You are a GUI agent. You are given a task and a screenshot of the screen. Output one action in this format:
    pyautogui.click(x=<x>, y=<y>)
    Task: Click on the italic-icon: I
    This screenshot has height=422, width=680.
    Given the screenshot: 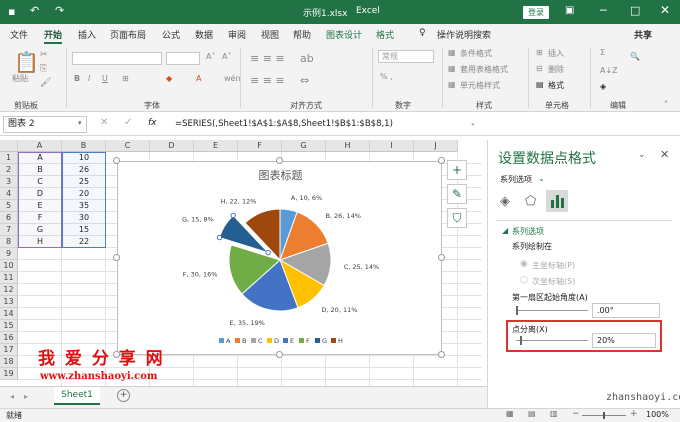 What is the action you would take?
    pyautogui.click(x=89, y=78)
    